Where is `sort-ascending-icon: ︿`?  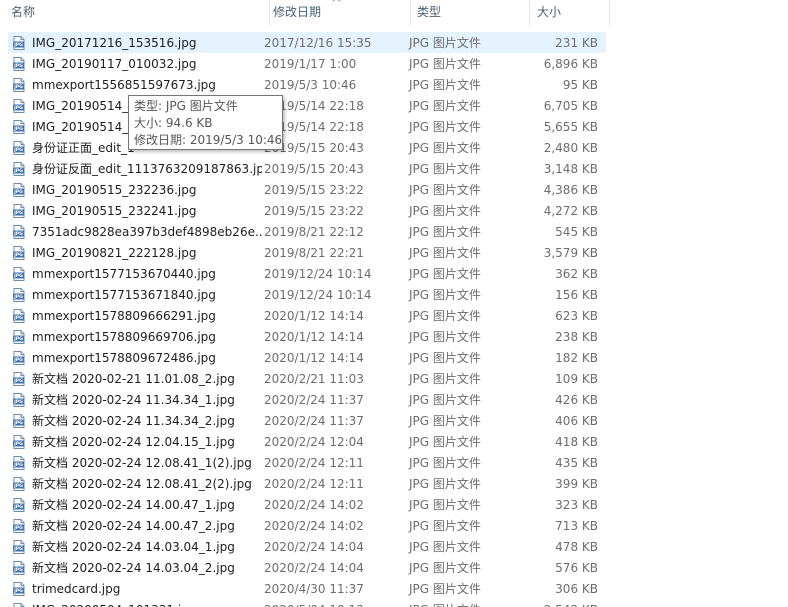 sort-ascending-icon: ︿ is located at coordinates (336, 2).